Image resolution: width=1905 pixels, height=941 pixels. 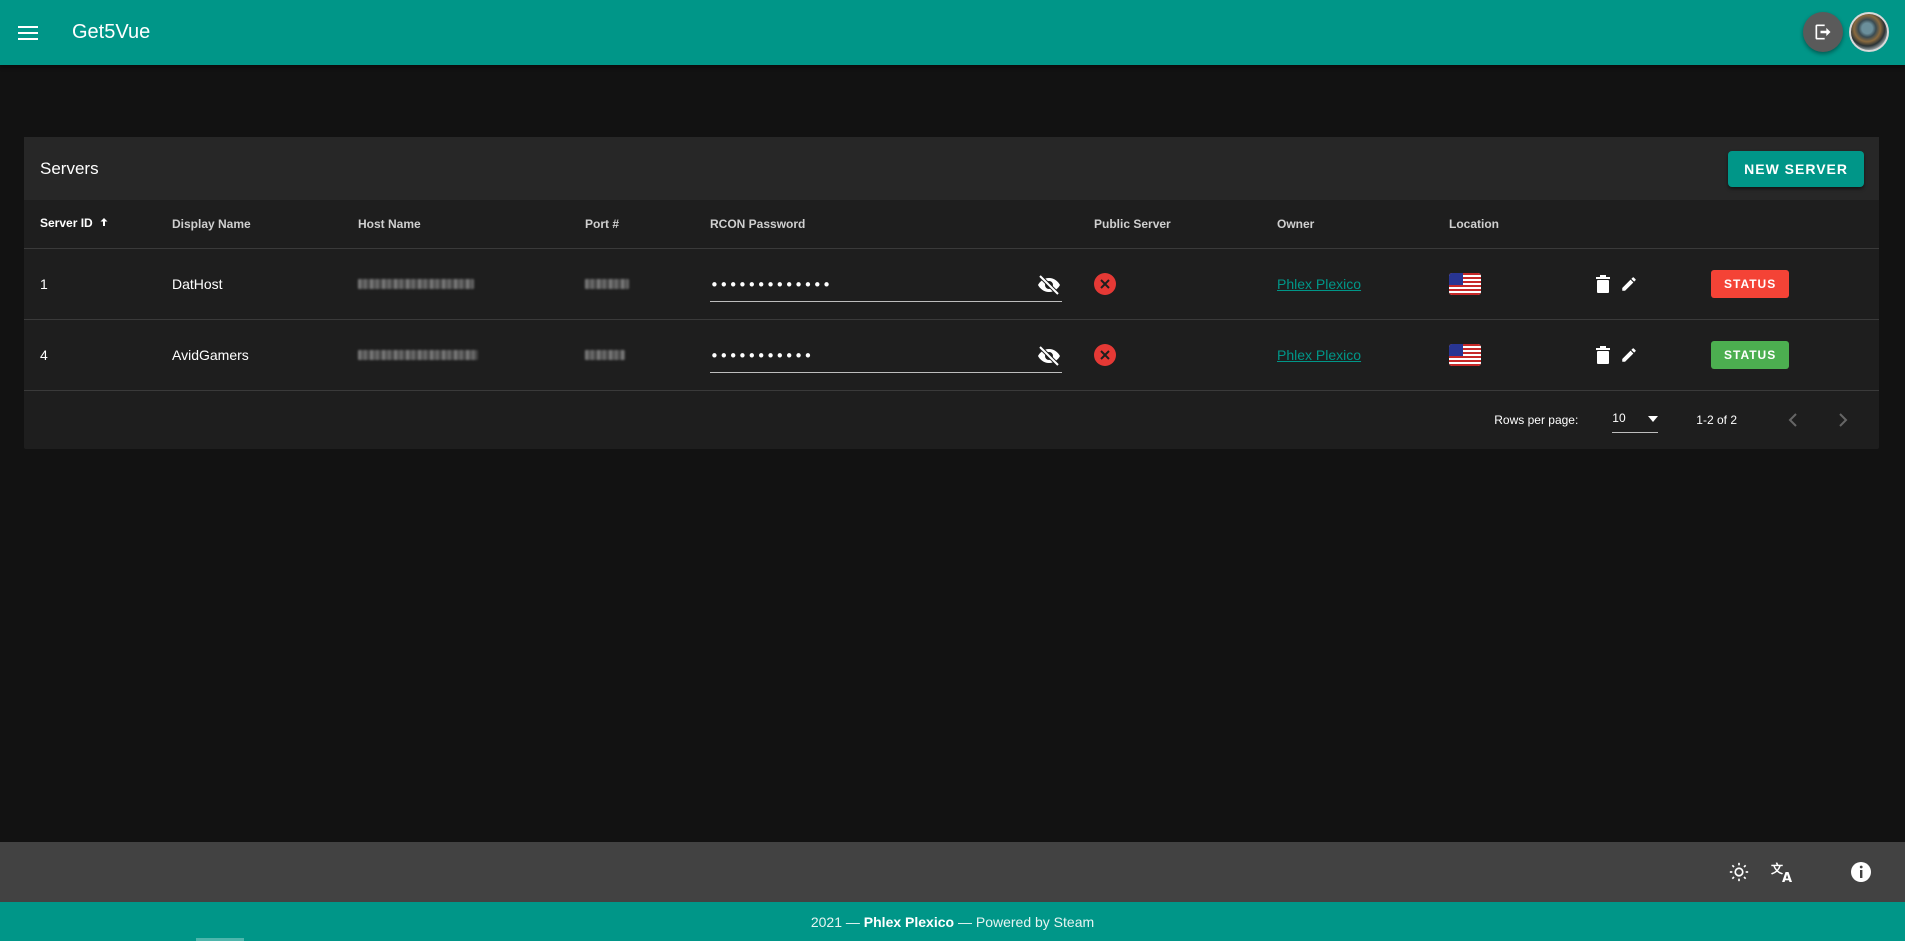 What do you see at coordinates (471, 224) in the screenshot?
I see `header-host-name: Host Name` at bounding box center [471, 224].